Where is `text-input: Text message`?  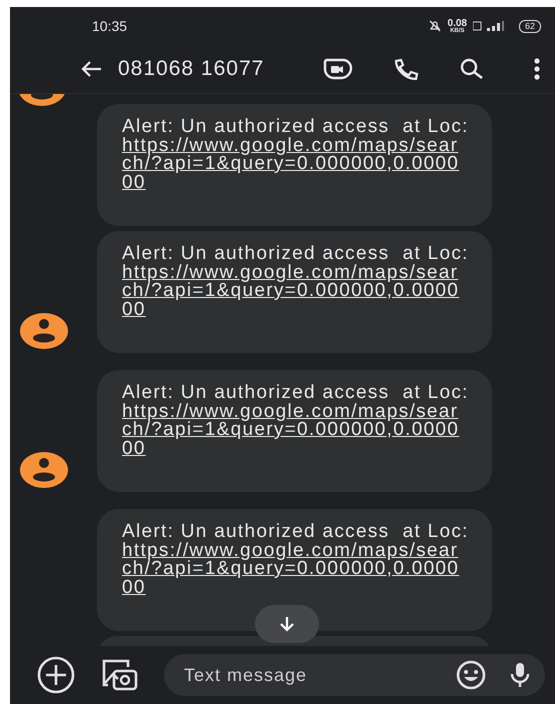
text-input: Text message is located at coordinates (307, 675).